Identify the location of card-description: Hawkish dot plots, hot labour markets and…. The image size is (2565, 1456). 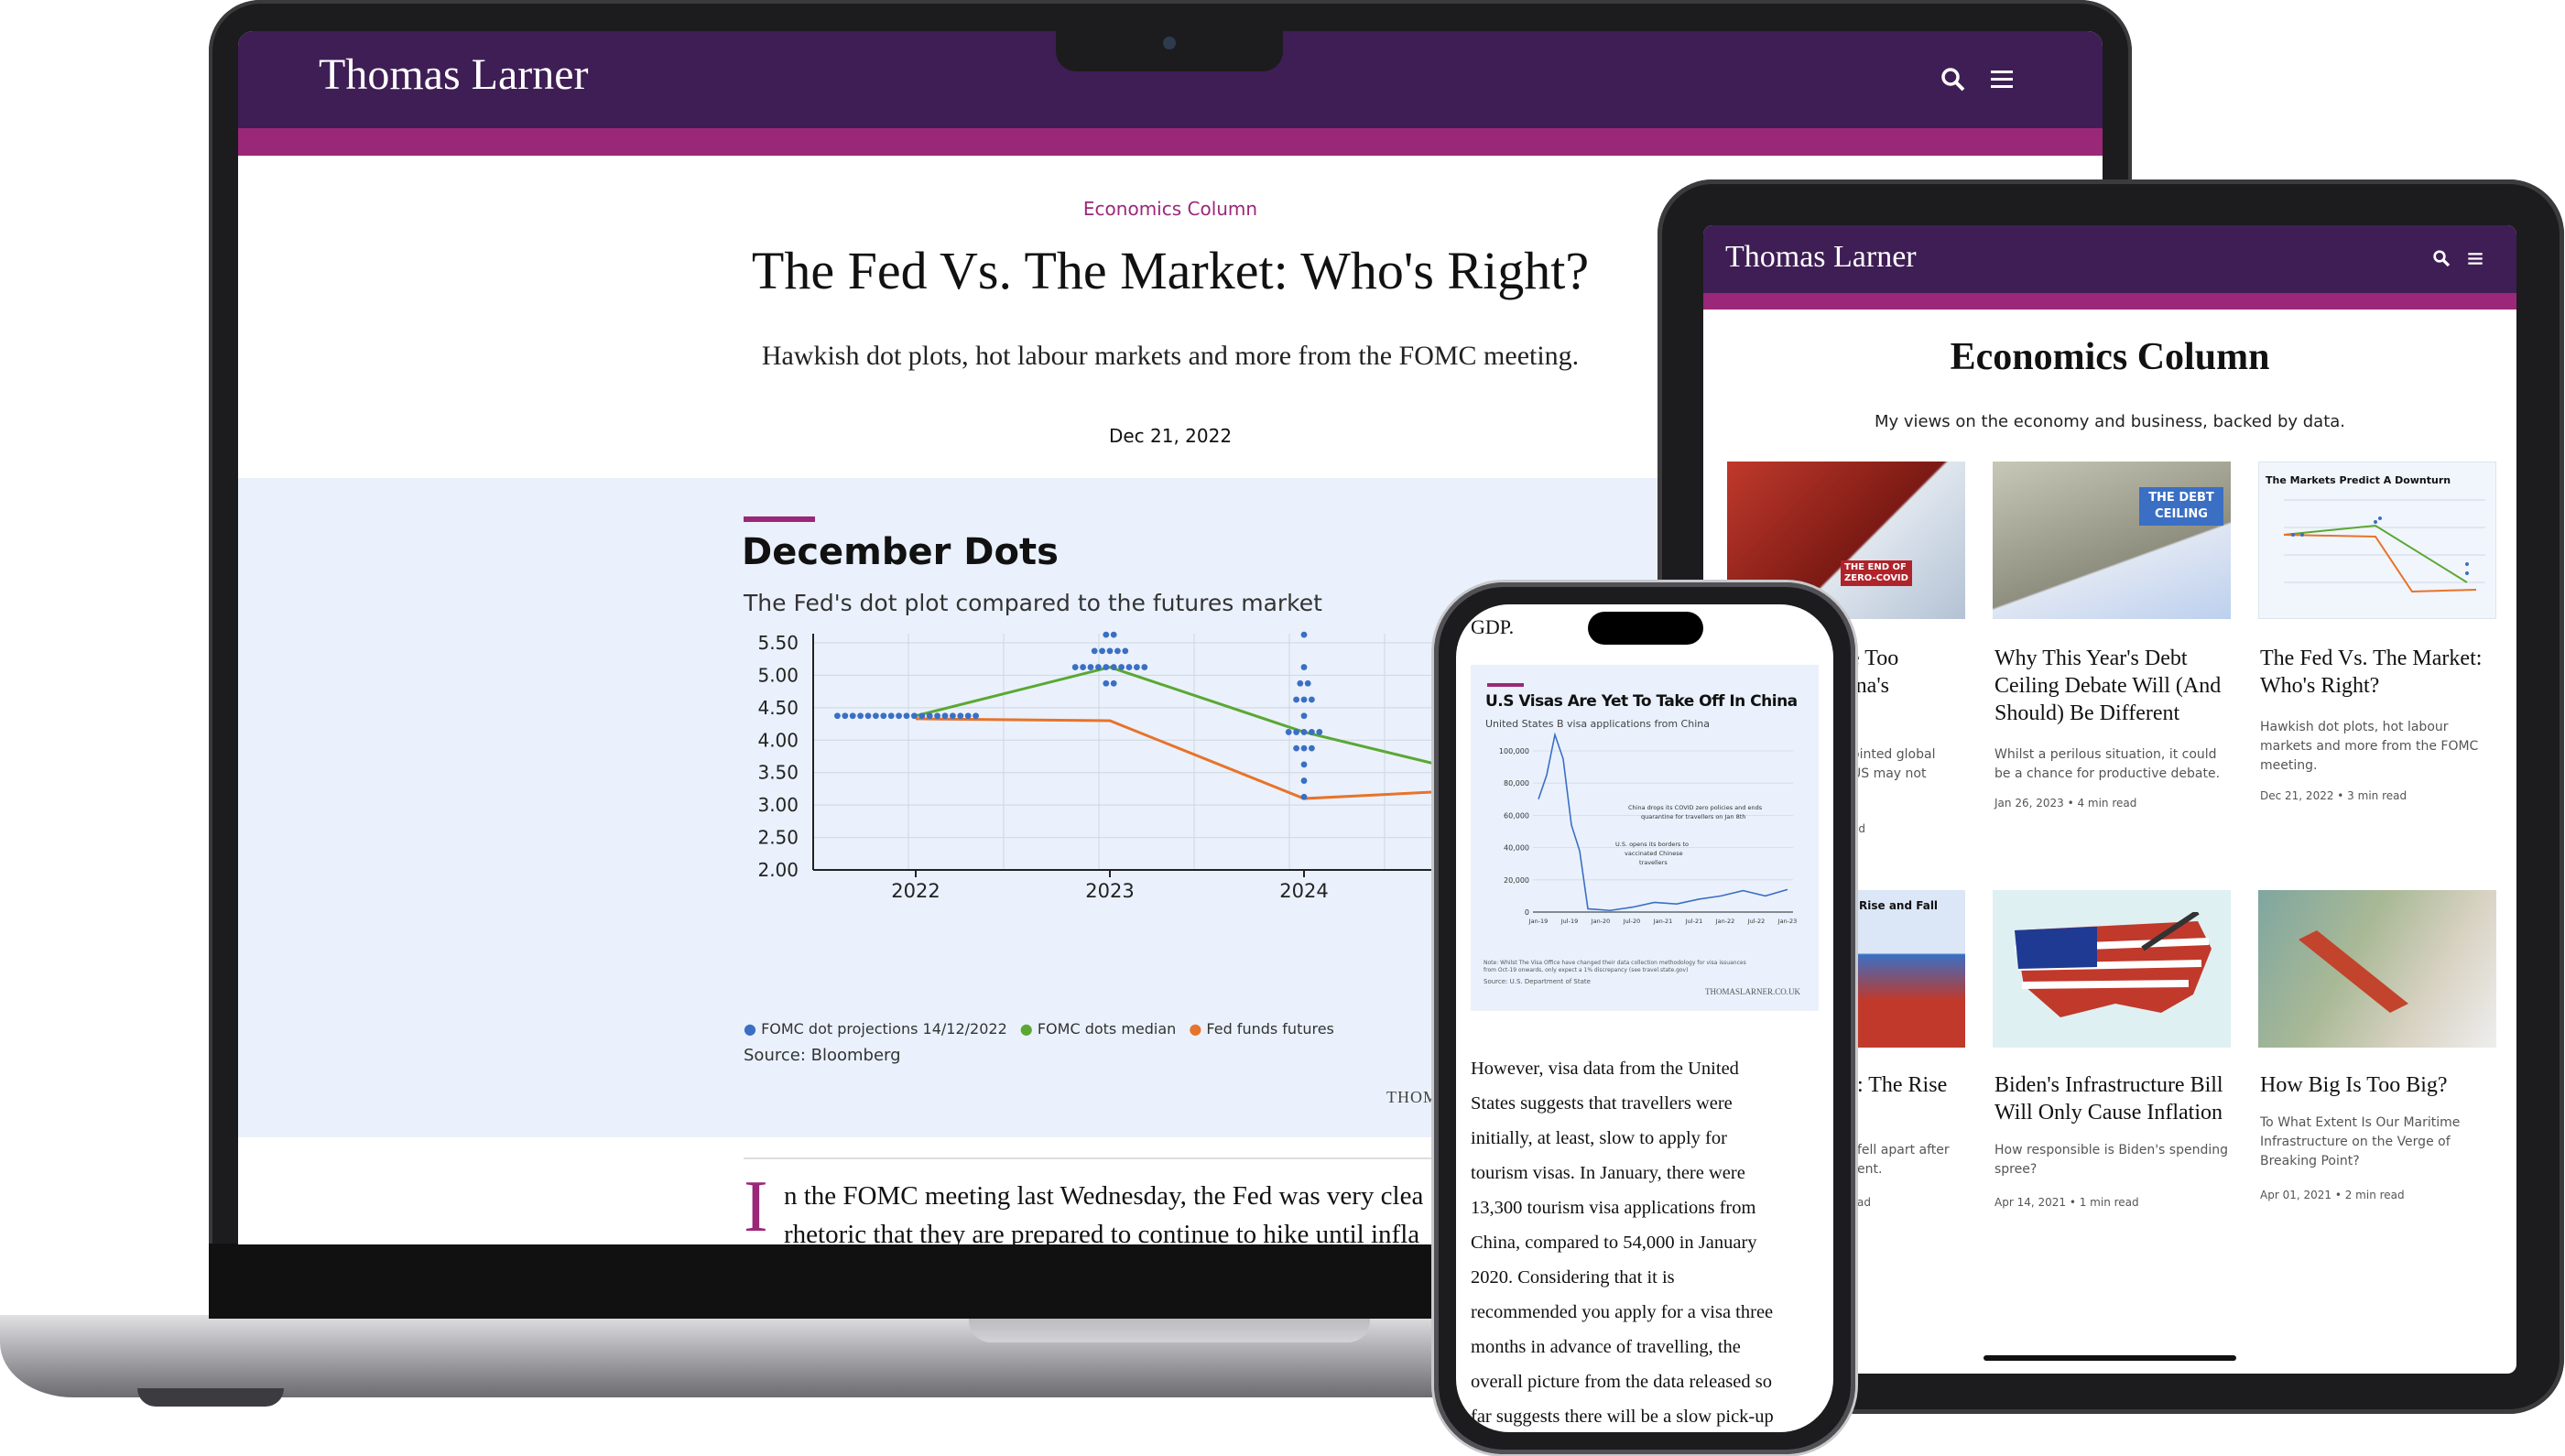
(2369, 746).